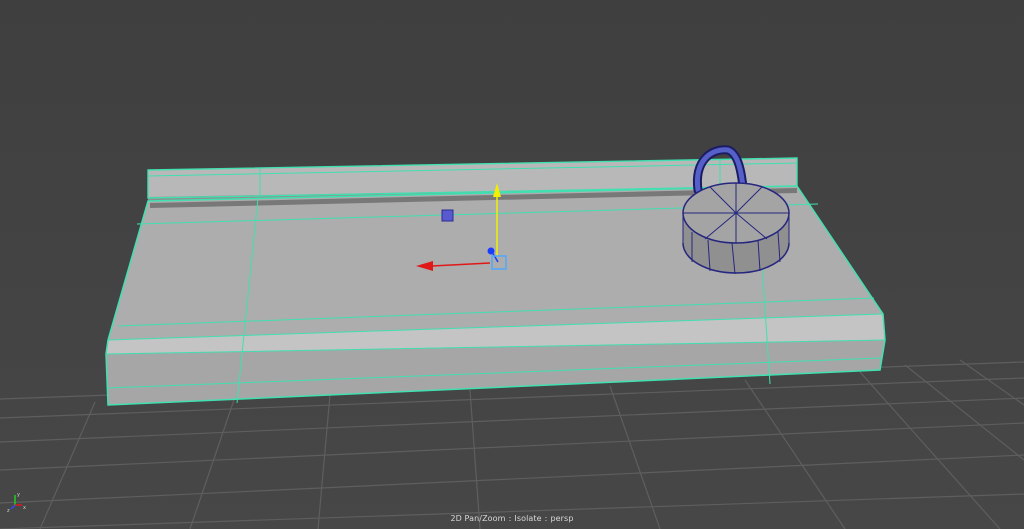 The height and width of the screenshot is (529, 1024). Describe the element at coordinates (18, 495) in the screenshot. I see `svg-text: y` at that location.